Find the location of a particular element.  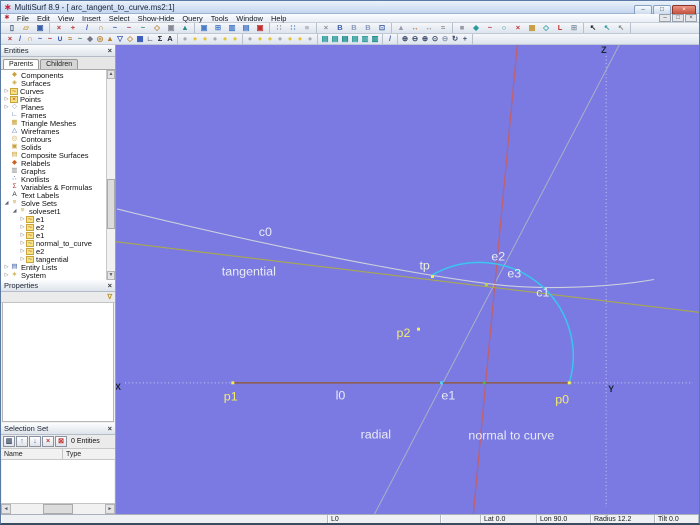

arc-entity-icon: ∩ is located at coordinates (30, 39).